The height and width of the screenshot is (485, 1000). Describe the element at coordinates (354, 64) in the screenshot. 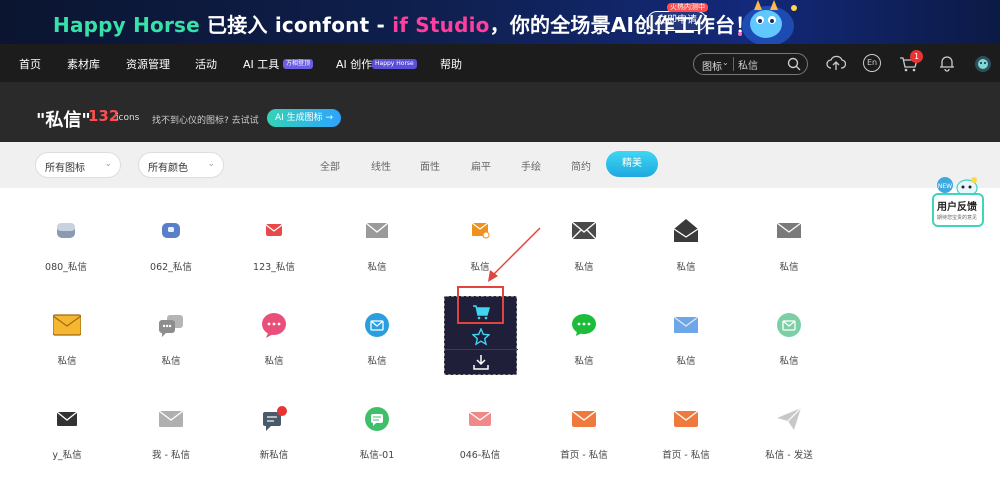

I see `nav-ai-create: AI 创作` at that location.